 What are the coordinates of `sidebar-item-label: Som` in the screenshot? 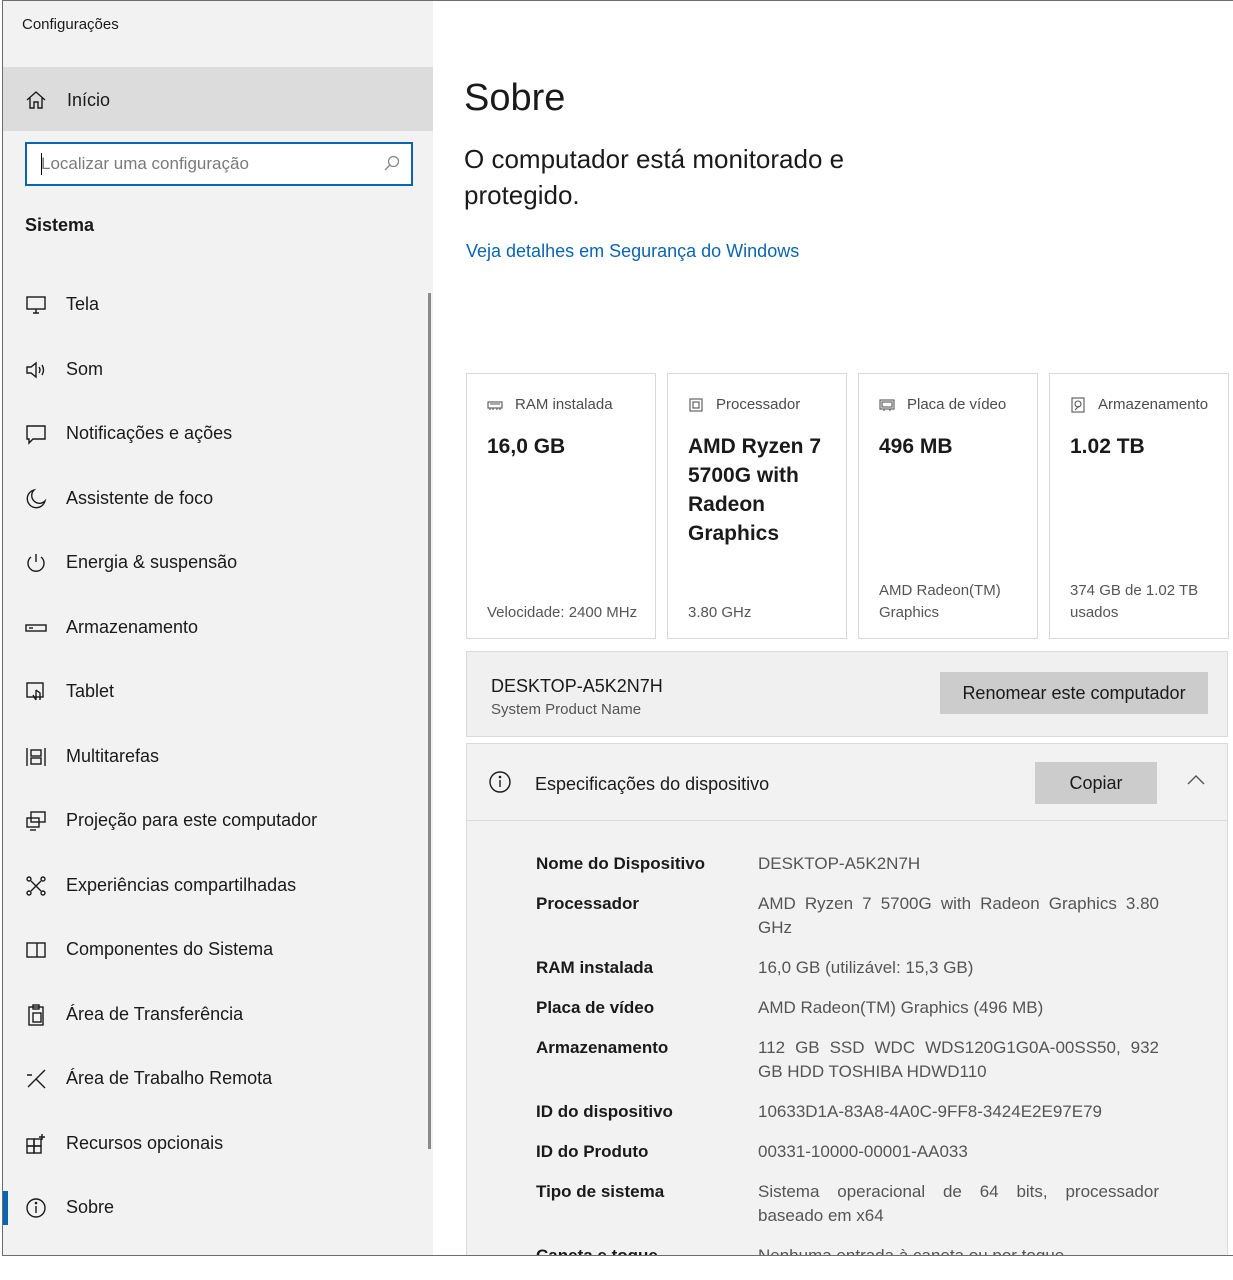 It's located at (85, 368).